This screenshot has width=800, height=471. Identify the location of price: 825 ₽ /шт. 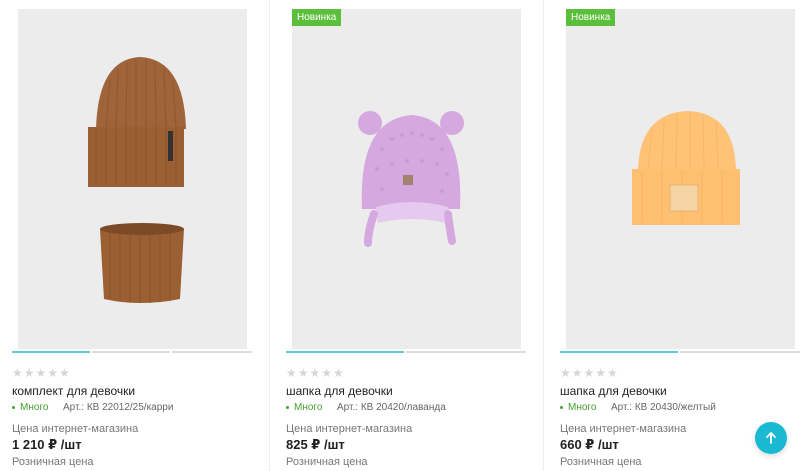
(315, 444).